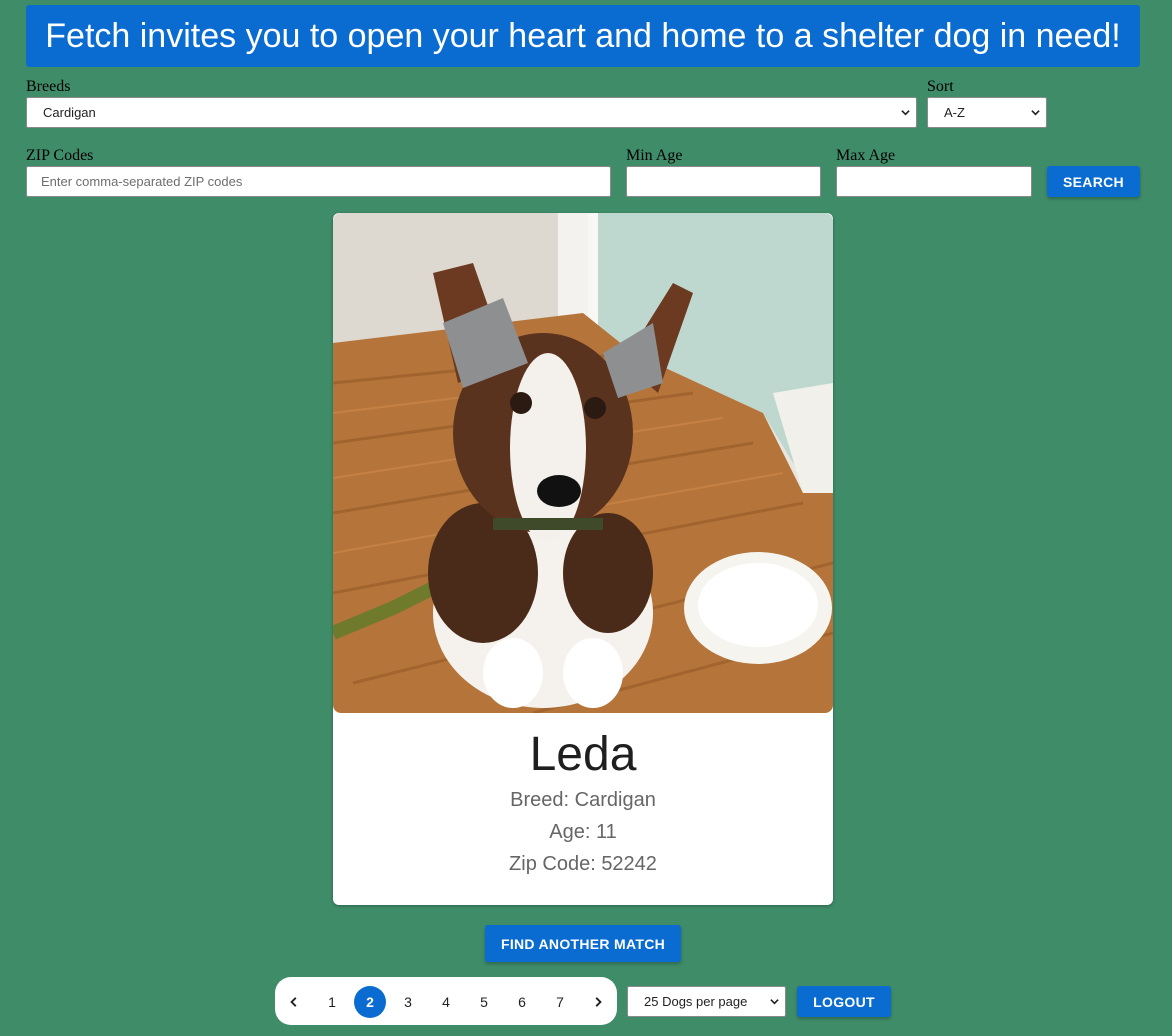 Image resolution: width=1172 pixels, height=1036 pixels. Describe the element at coordinates (583, 800) in the screenshot. I see `dog-breed: Breed: Cardigan` at that location.